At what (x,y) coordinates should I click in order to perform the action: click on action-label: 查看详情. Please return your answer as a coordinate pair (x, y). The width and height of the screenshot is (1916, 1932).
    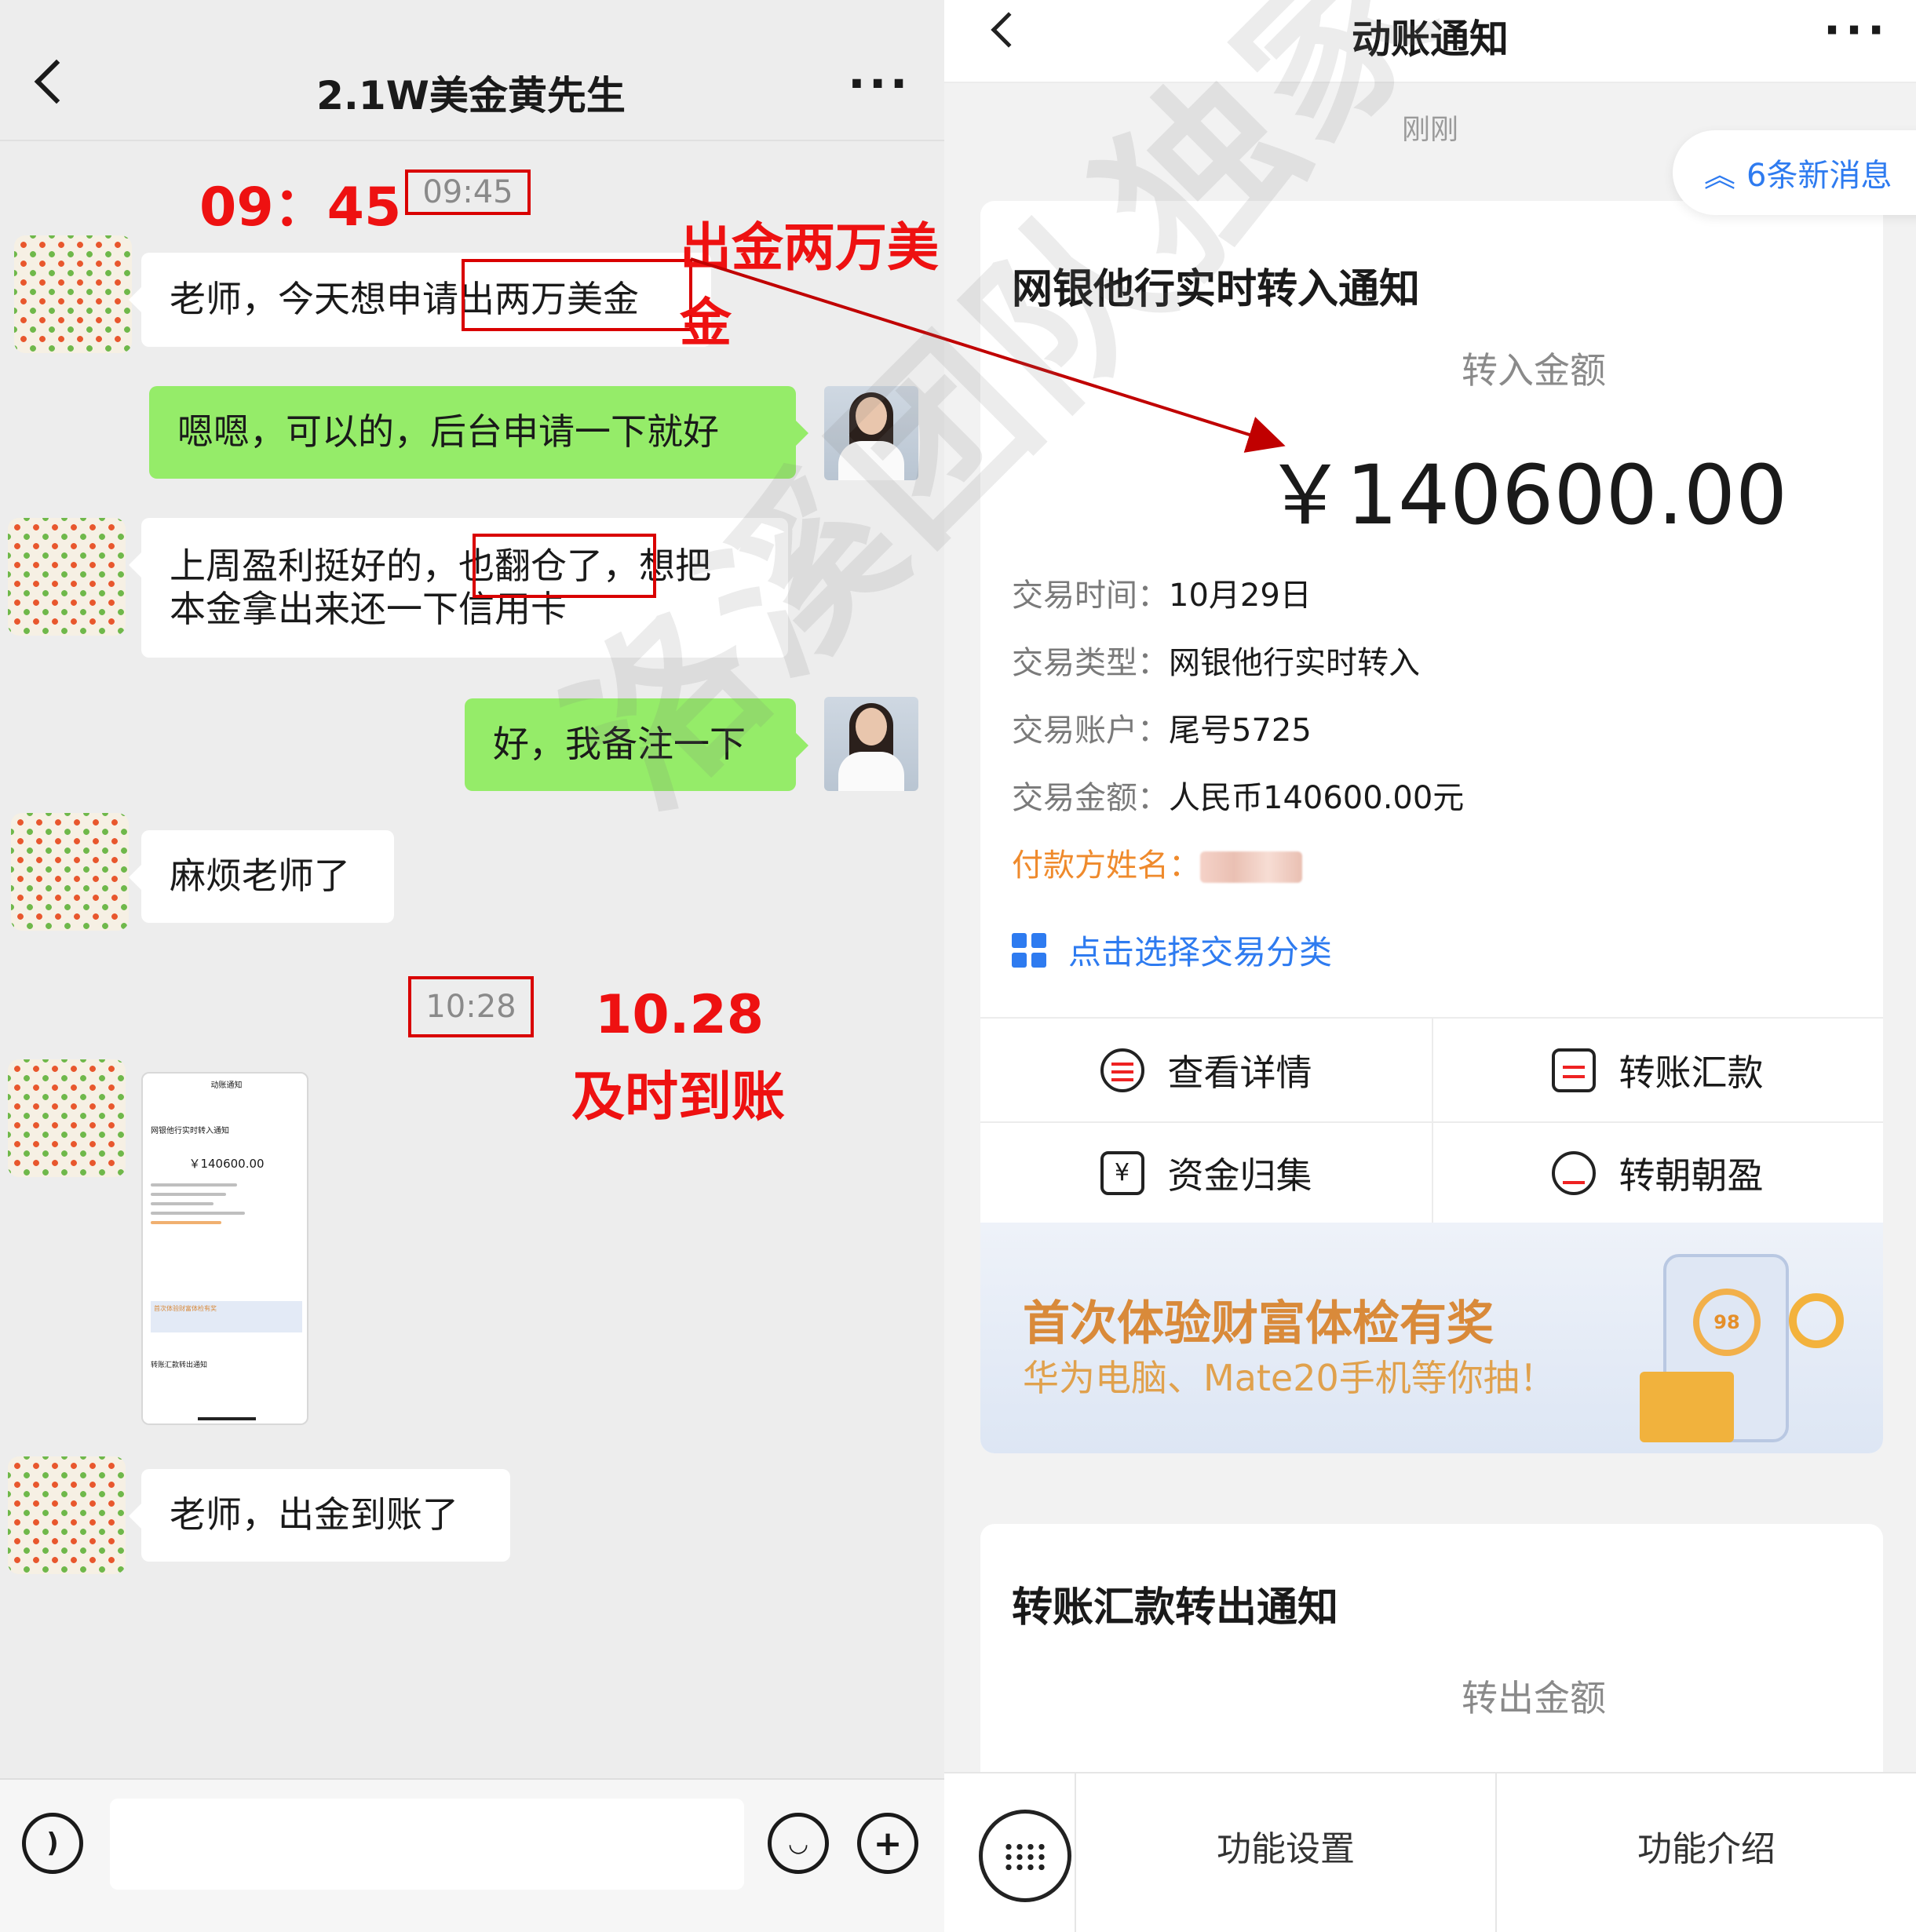
    Looking at the image, I should click on (1239, 1072).